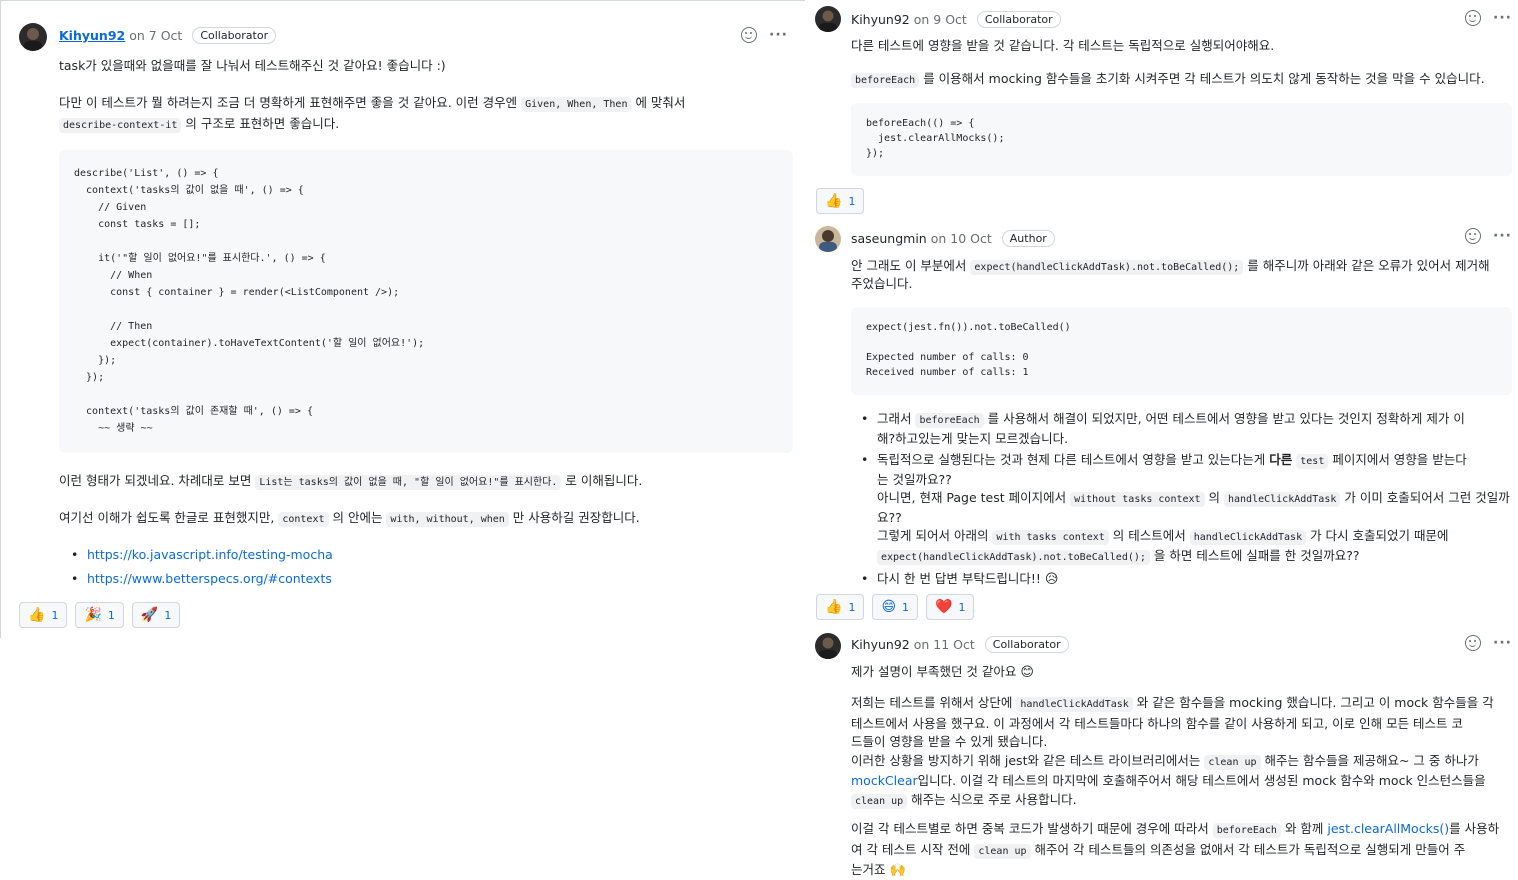  I want to click on laugh-icon: 😄, so click(889, 607).